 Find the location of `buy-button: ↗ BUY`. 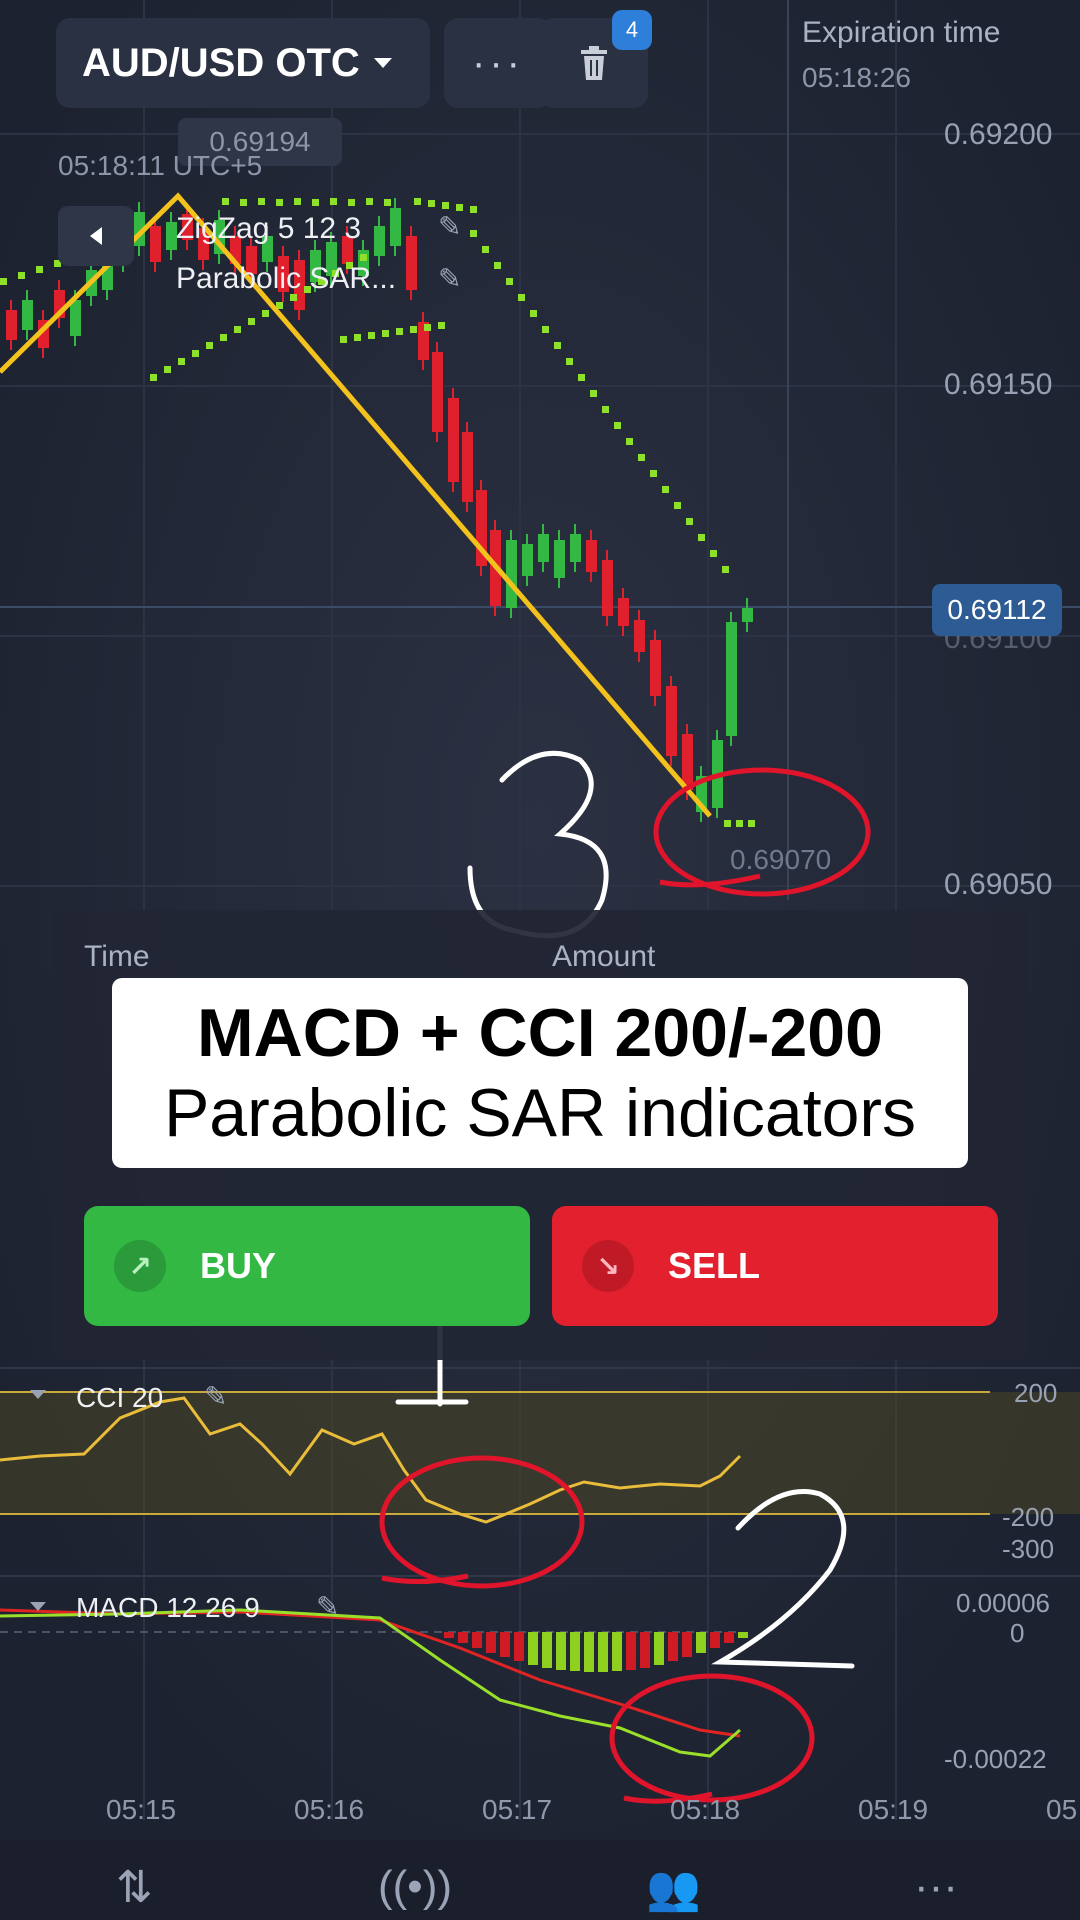

buy-button: ↗ BUY is located at coordinates (307, 1266).